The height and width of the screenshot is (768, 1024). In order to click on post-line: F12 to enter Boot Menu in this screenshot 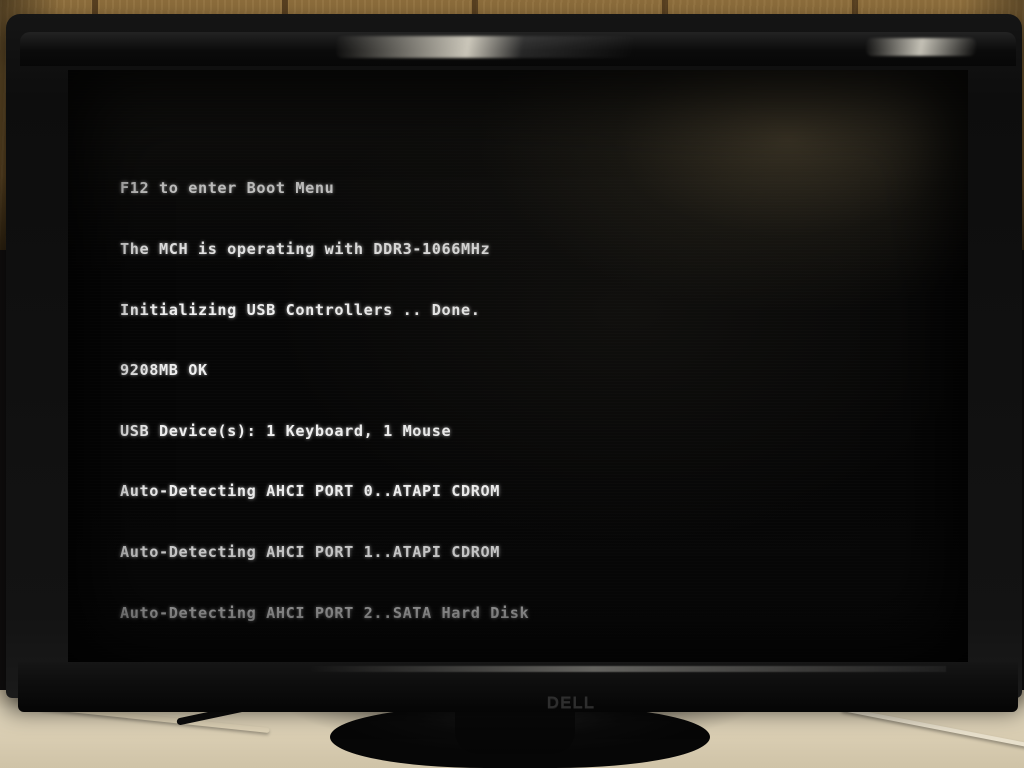, I will do `click(227, 188)`.